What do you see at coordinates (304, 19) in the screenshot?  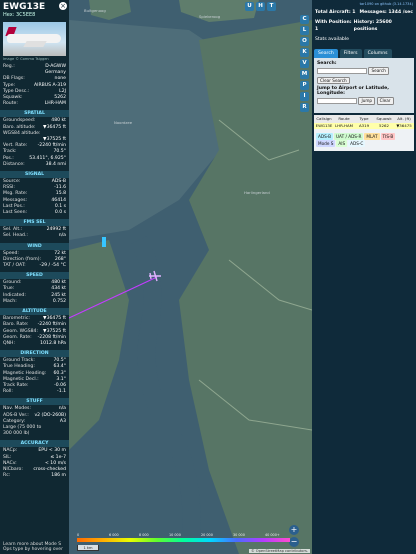 I see `side-button-c: C` at bounding box center [304, 19].